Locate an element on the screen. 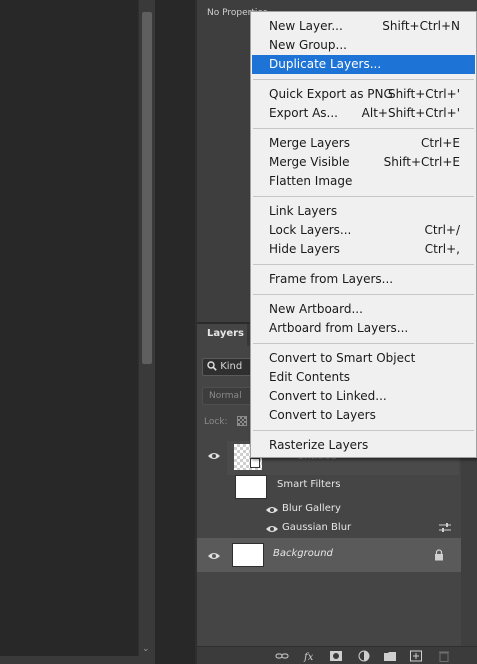  mask-icon is located at coordinates (336, 656).